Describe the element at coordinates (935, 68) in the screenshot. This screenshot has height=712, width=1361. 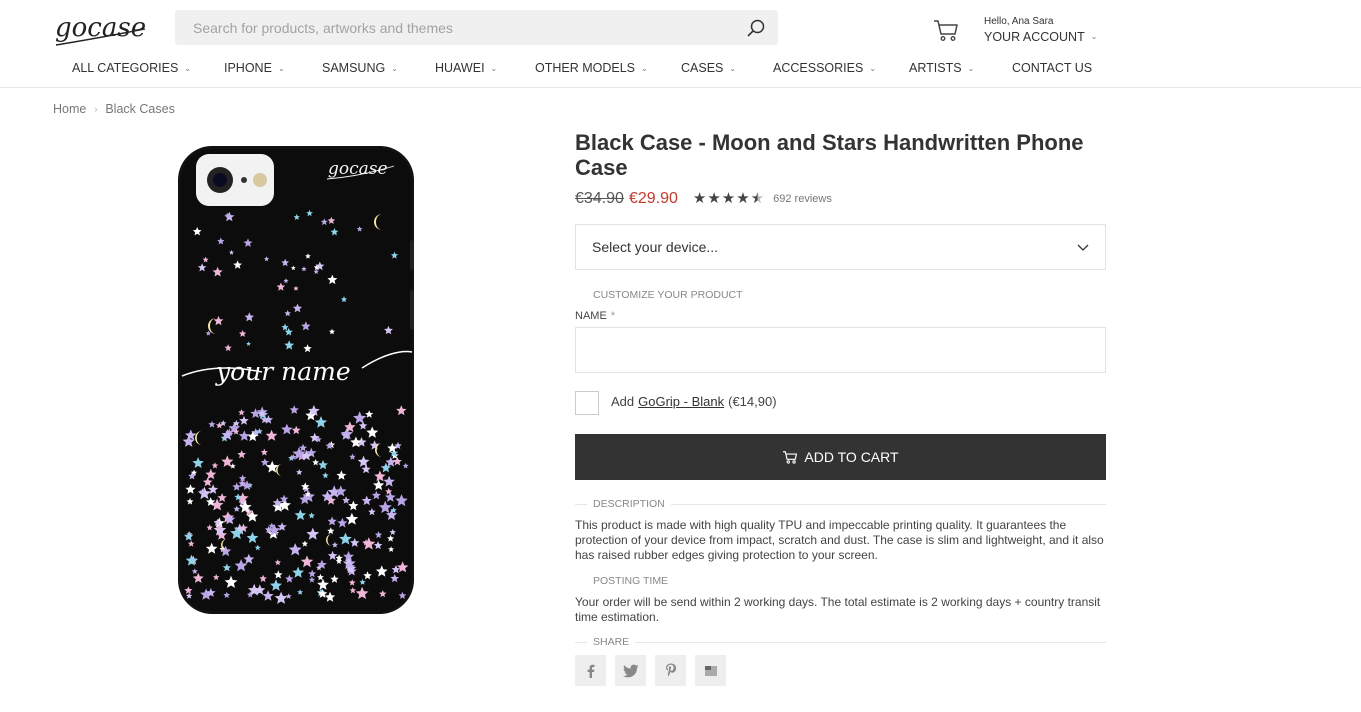
I see `nav-label: ARTISTS` at that location.